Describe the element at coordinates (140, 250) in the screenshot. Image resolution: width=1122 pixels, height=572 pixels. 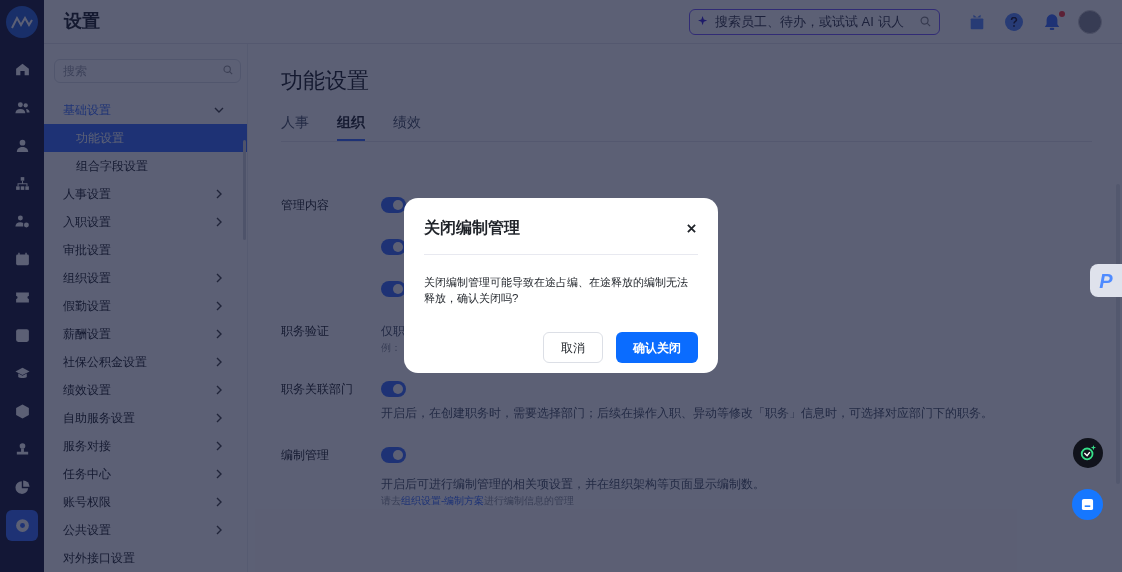
I see `menu-item: 审批设置` at that location.